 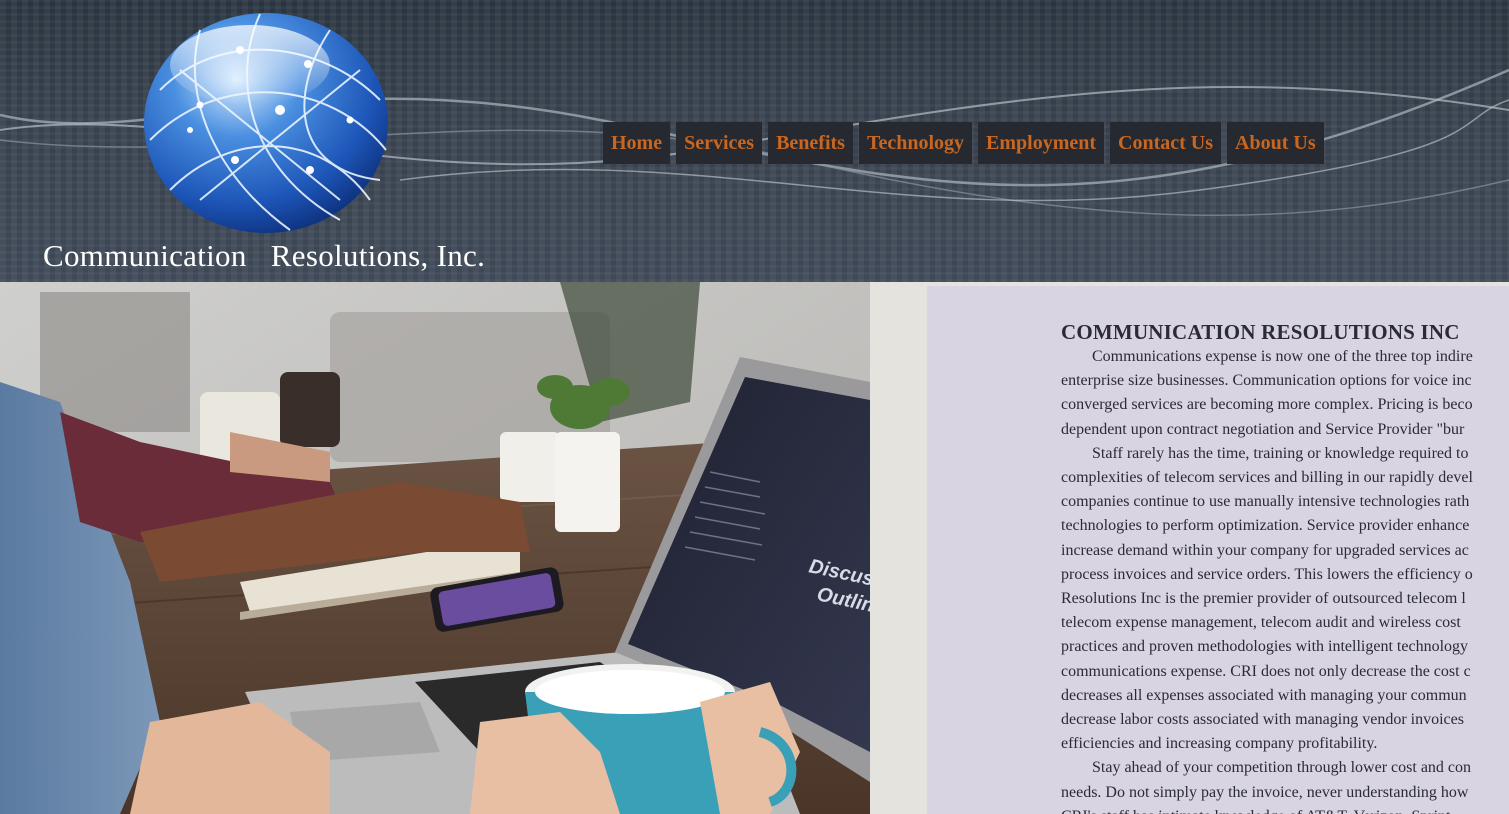 I want to click on nav-item-contact-us: Contact Us, so click(x=1166, y=143).